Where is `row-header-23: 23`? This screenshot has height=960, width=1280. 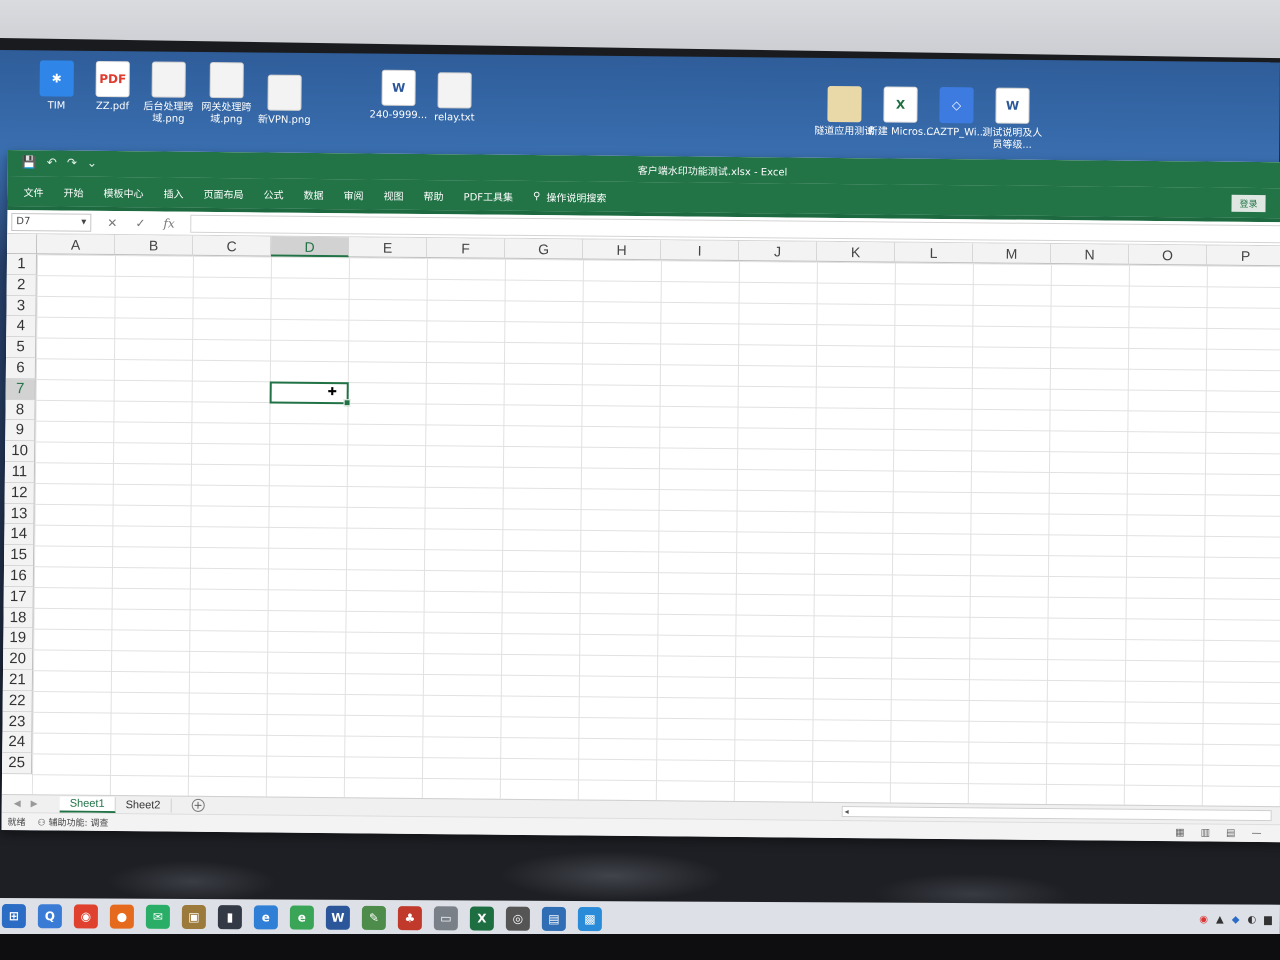
row-header-23: 23 is located at coordinates (17, 722).